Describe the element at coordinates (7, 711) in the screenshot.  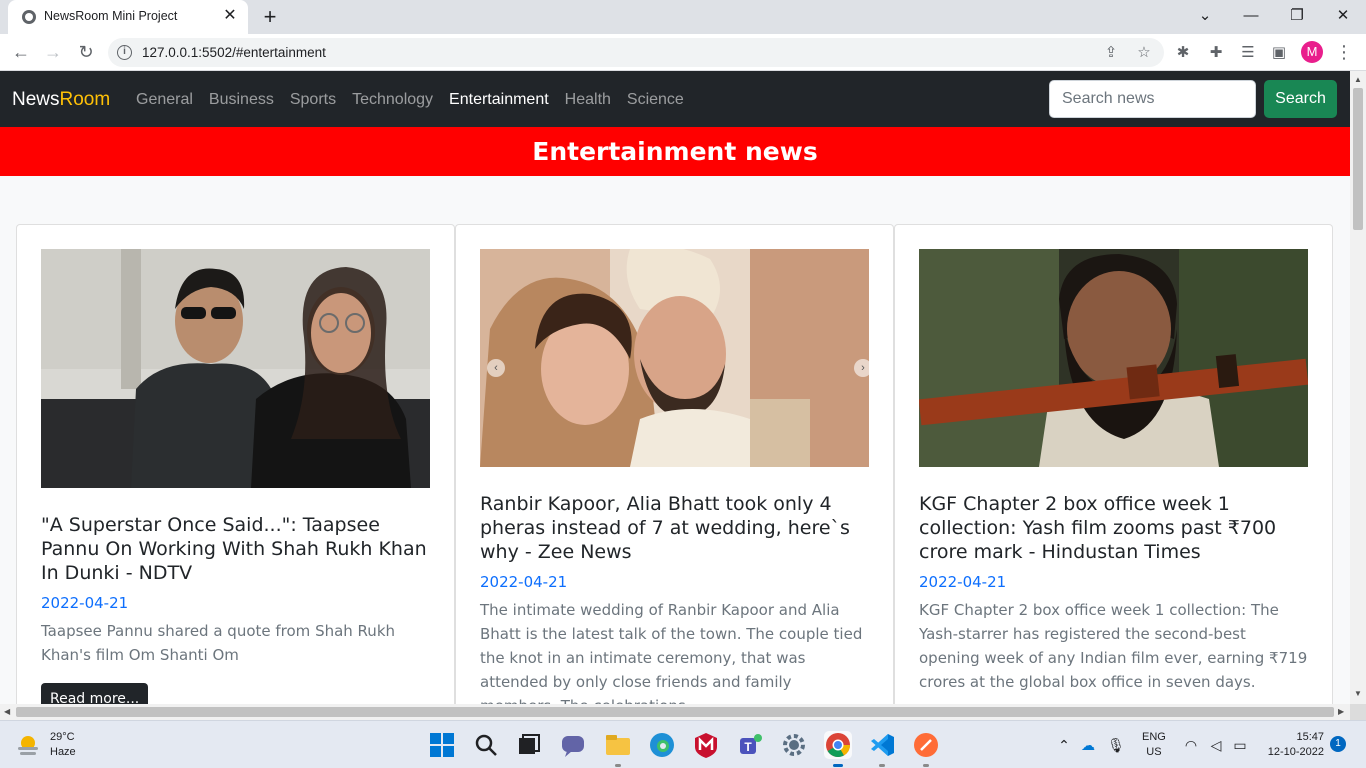
I see `scroll-left-icon: ◀` at that location.